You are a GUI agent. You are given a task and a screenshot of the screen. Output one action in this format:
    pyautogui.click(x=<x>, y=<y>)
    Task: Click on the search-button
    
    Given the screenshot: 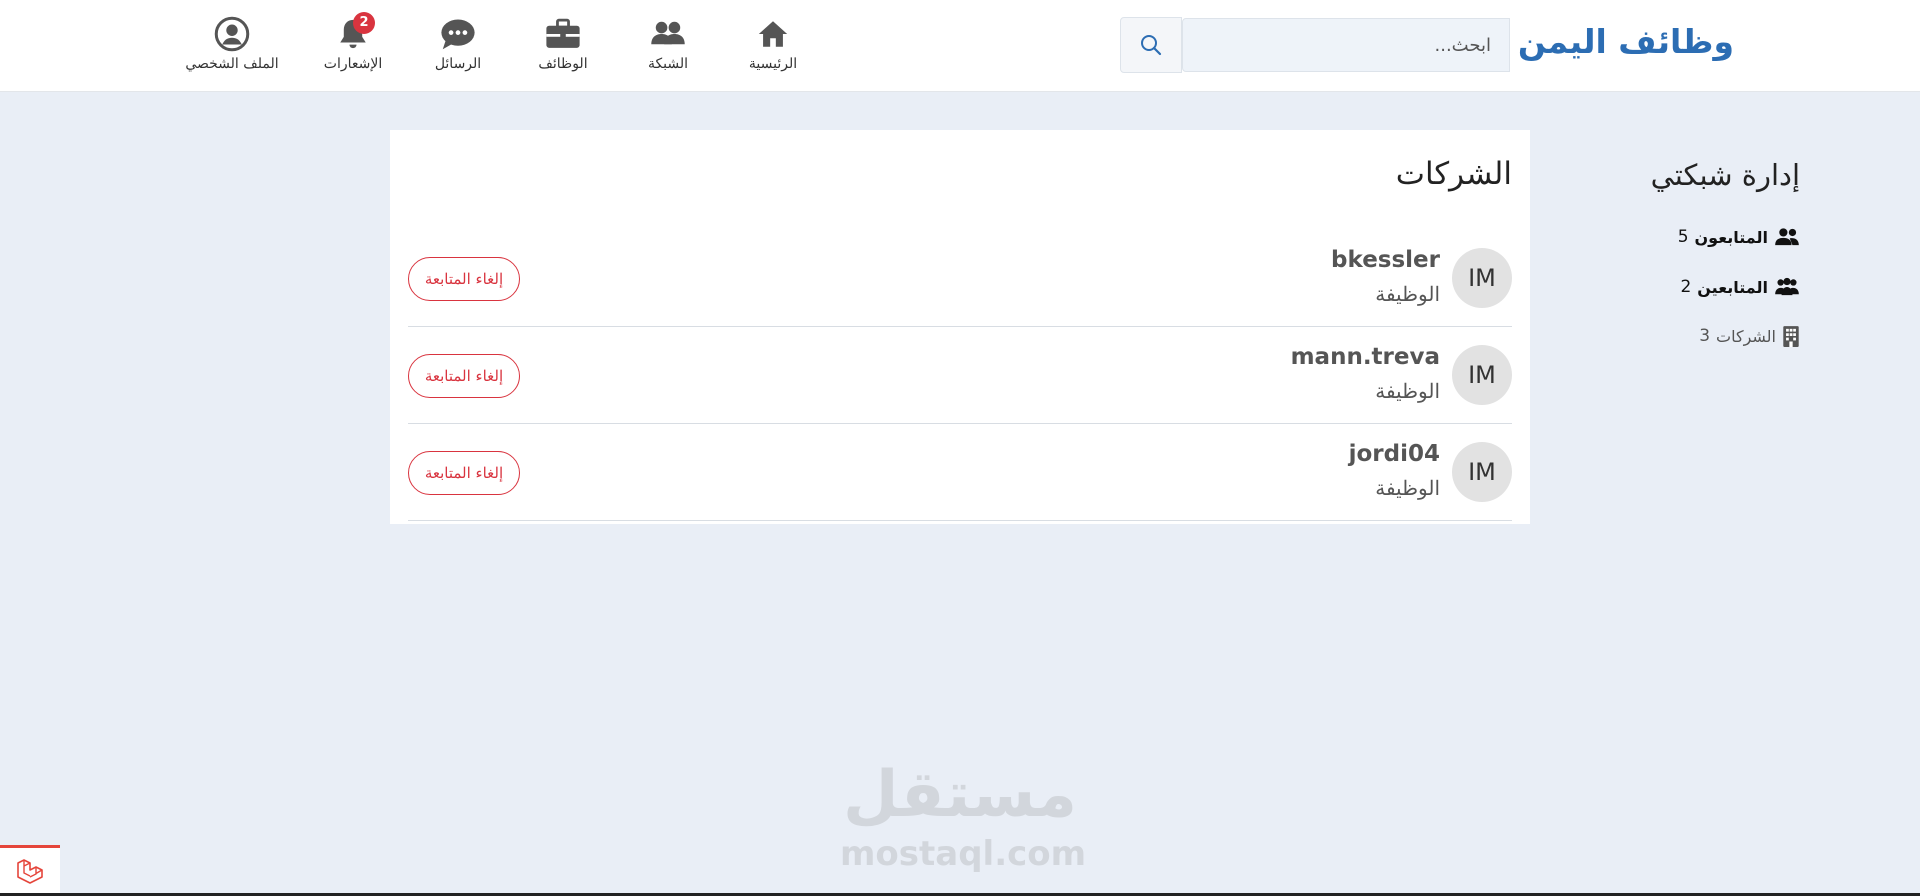 What is the action you would take?
    pyautogui.click(x=1151, y=45)
    